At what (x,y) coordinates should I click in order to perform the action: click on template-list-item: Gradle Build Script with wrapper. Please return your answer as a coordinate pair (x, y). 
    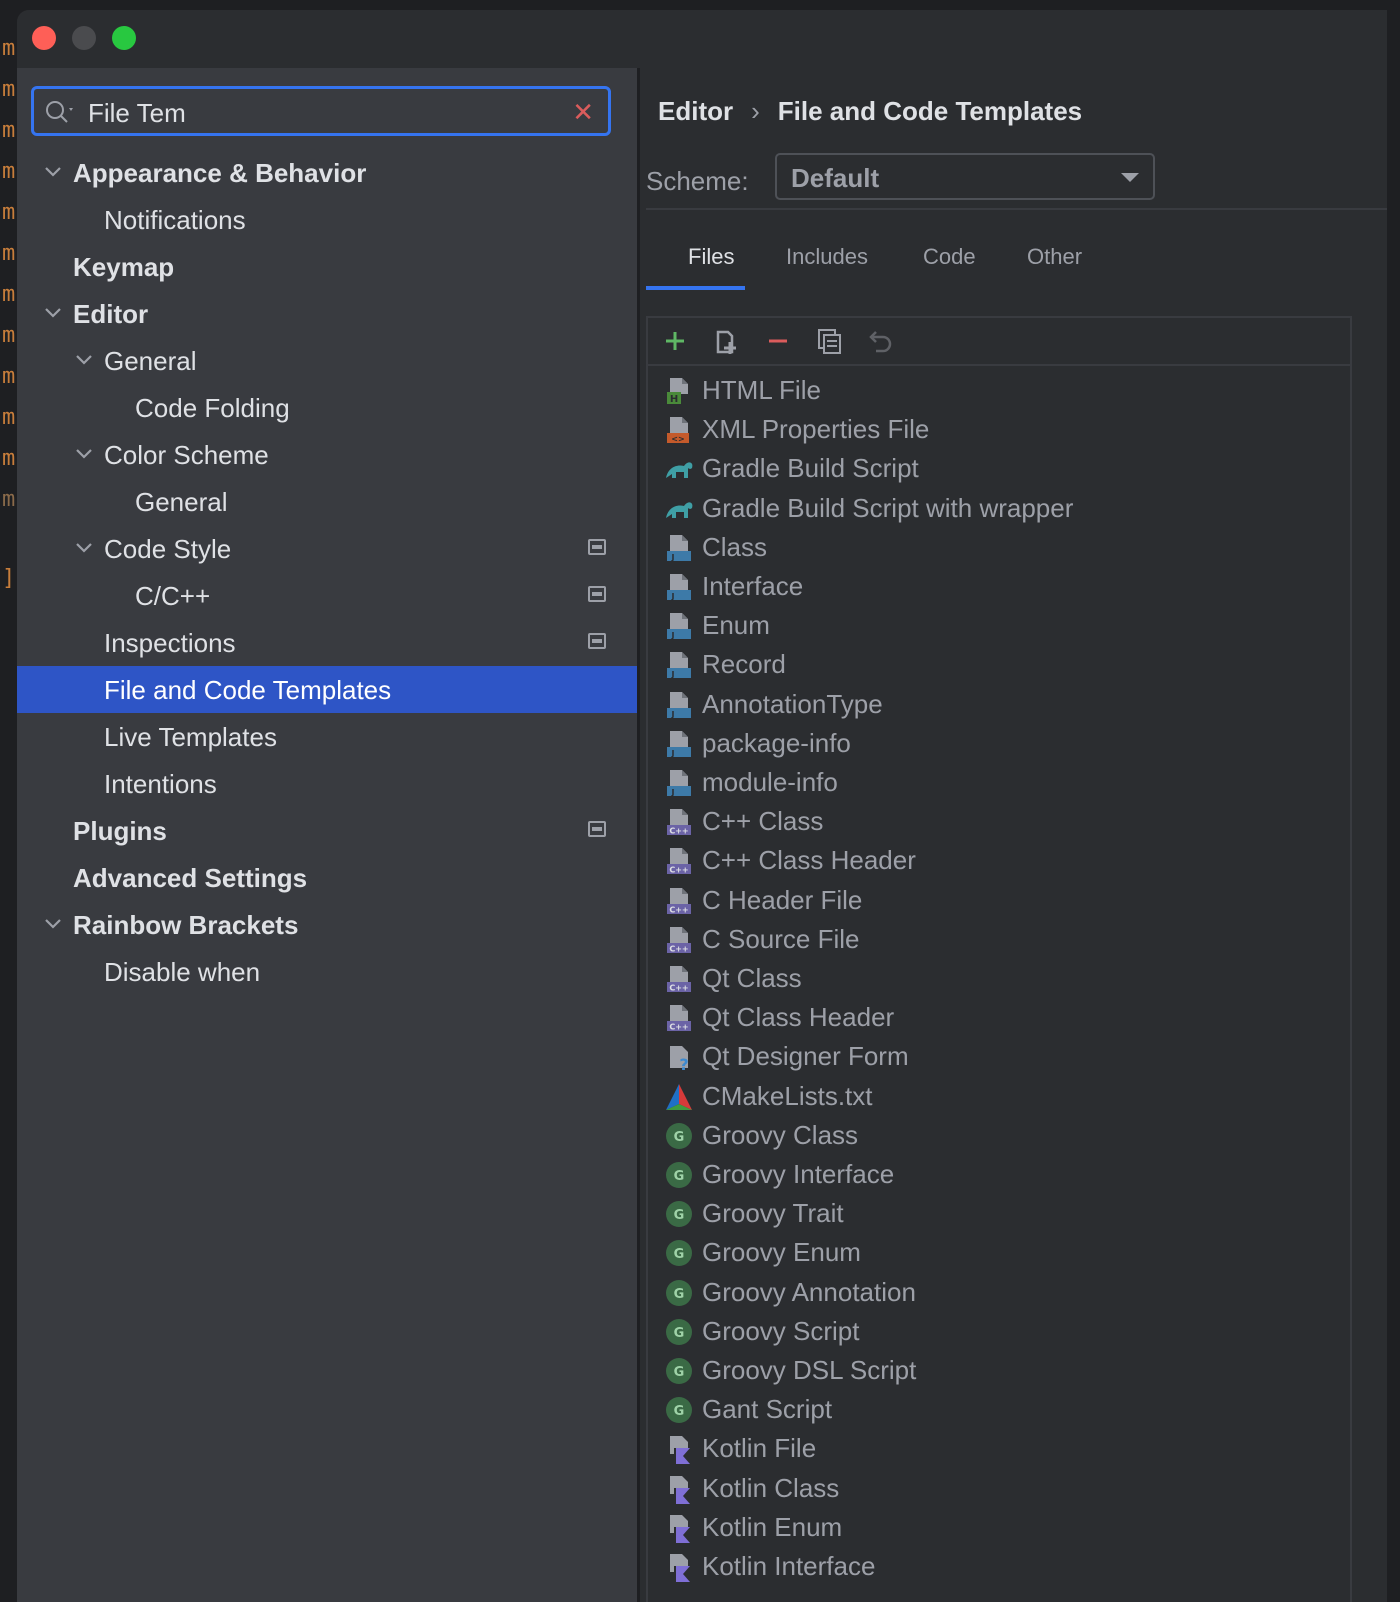
    Looking at the image, I should click on (1002, 509).